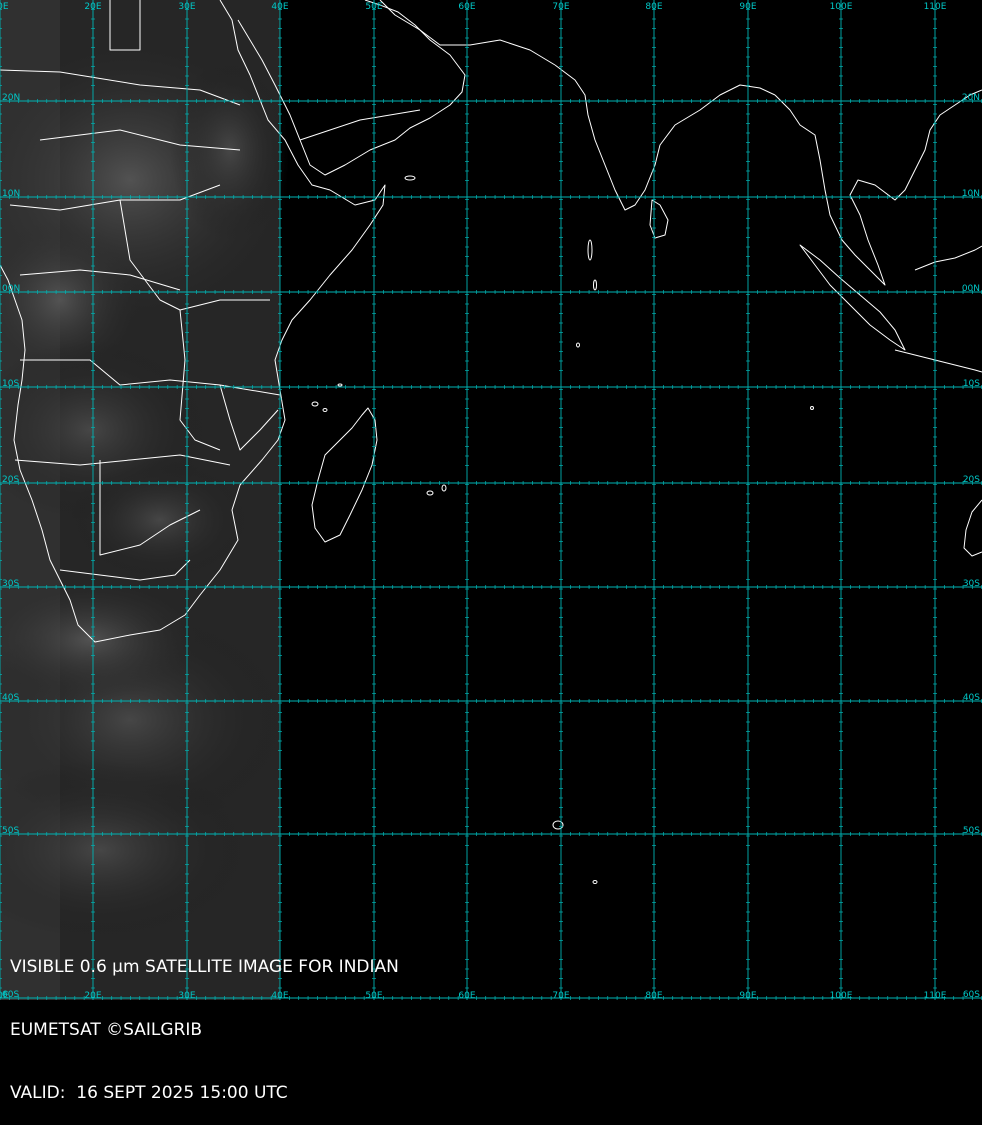 This screenshot has width=982, height=1125. Describe the element at coordinates (10, 584) in the screenshot. I see `lat-label-left: 30S` at that location.